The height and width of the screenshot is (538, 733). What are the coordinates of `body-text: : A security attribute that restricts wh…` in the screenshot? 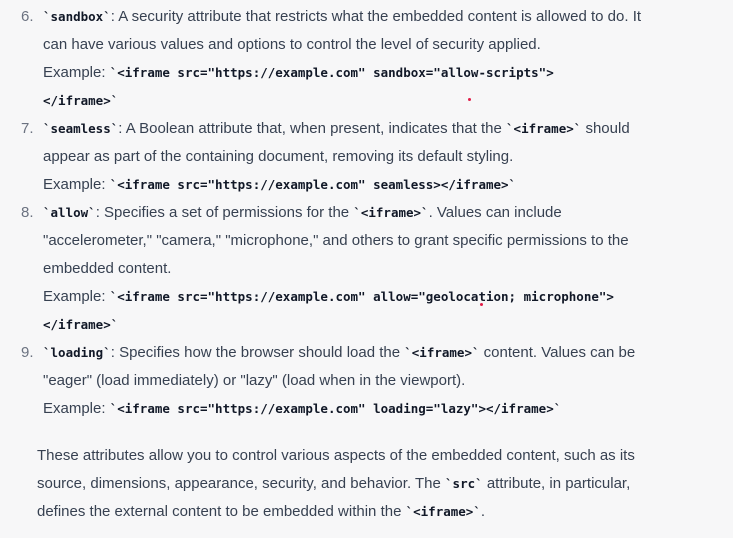 It's located at (376, 16).